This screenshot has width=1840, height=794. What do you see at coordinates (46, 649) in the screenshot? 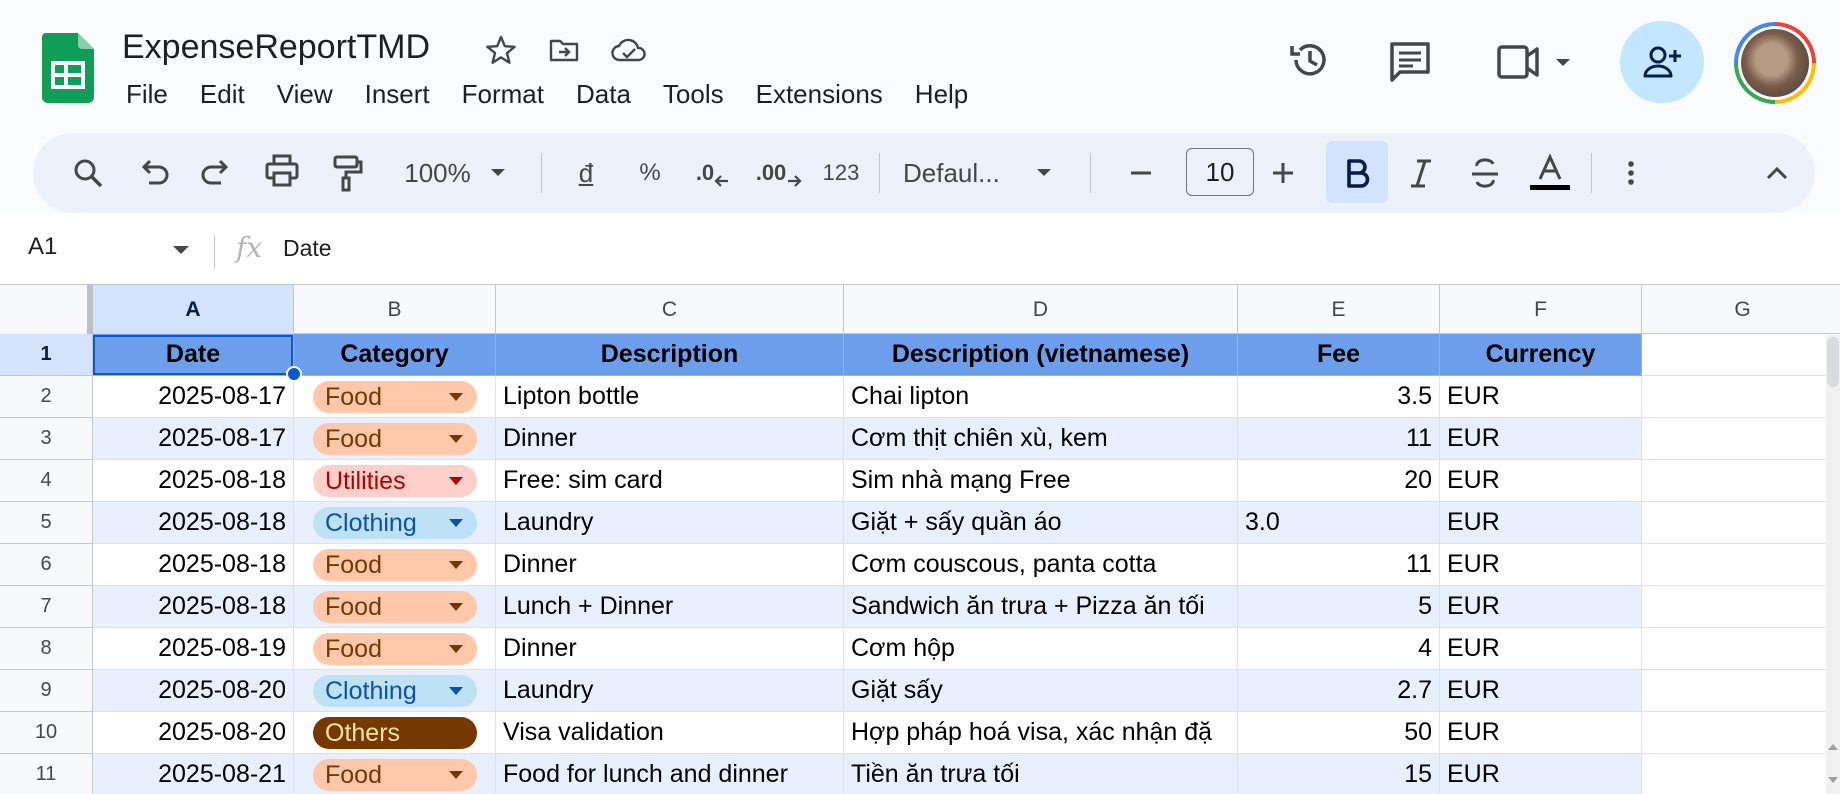
I see `row-header: 8` at bounding box center [46, 649].